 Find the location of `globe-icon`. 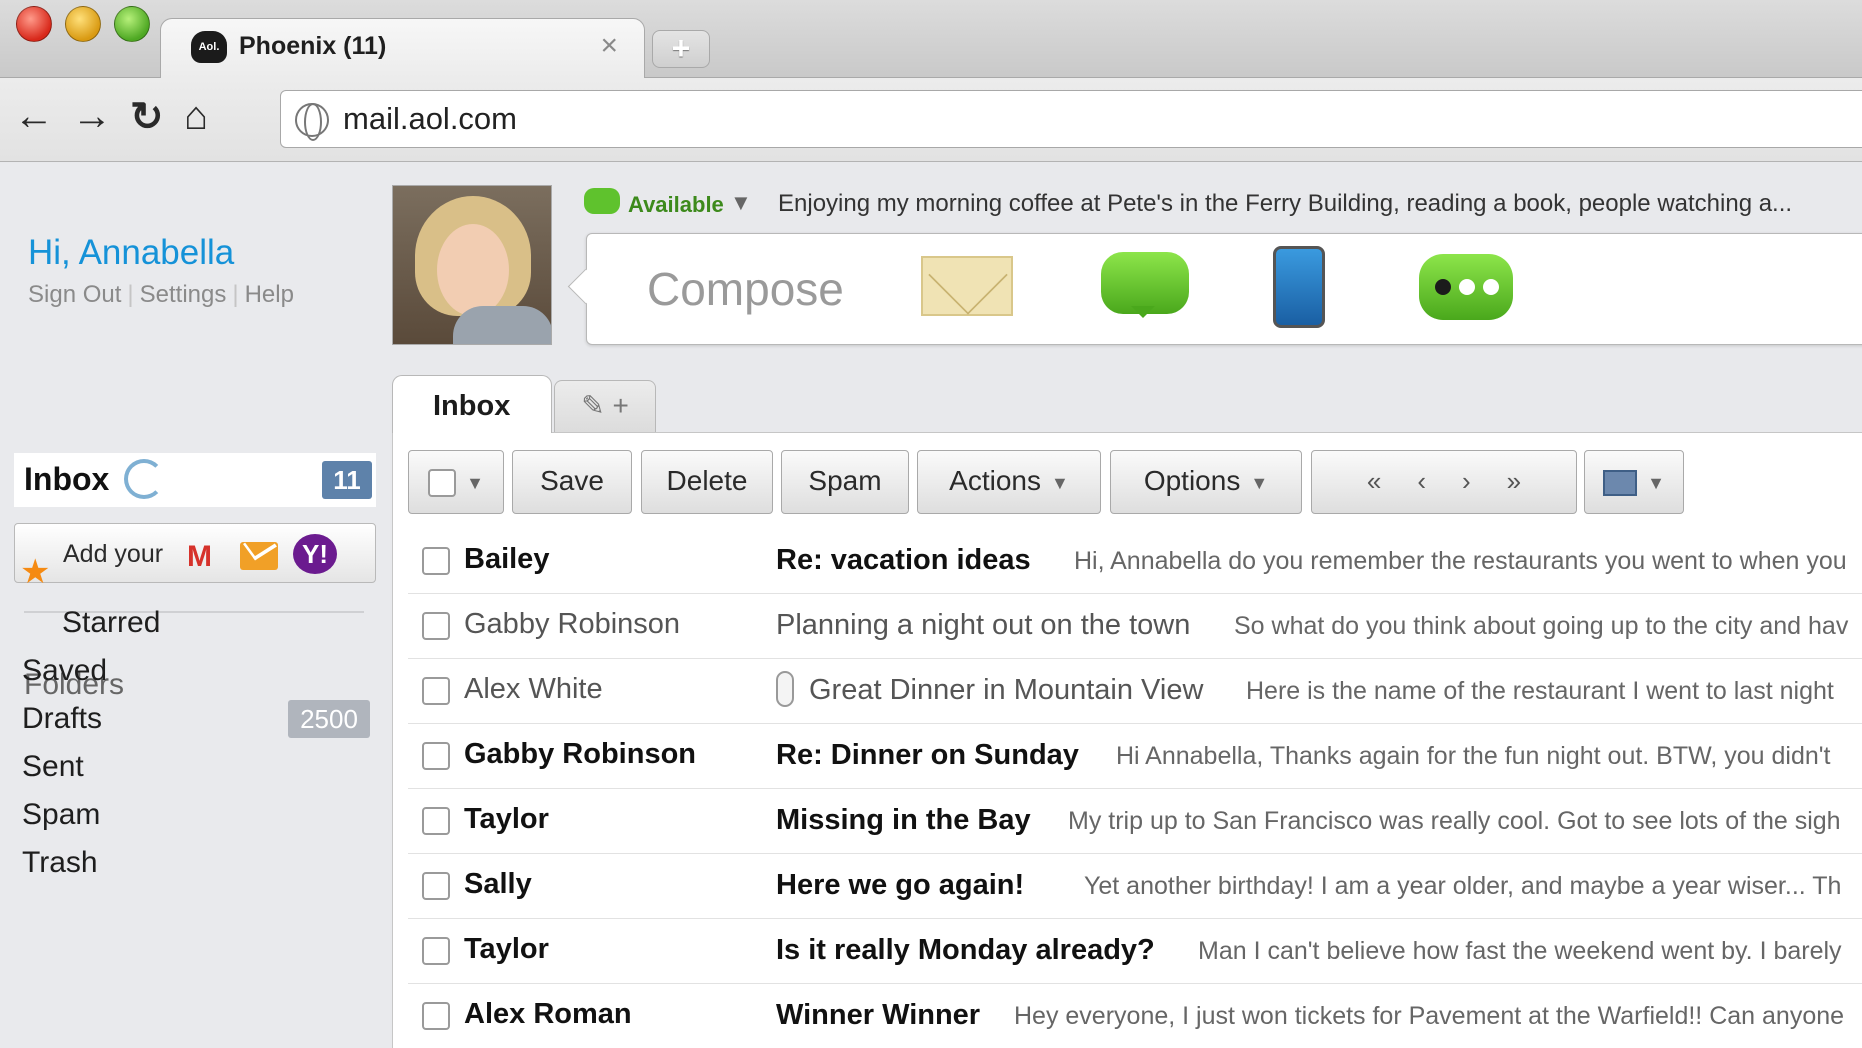

globe-icon is located at coordinates (312, 122).